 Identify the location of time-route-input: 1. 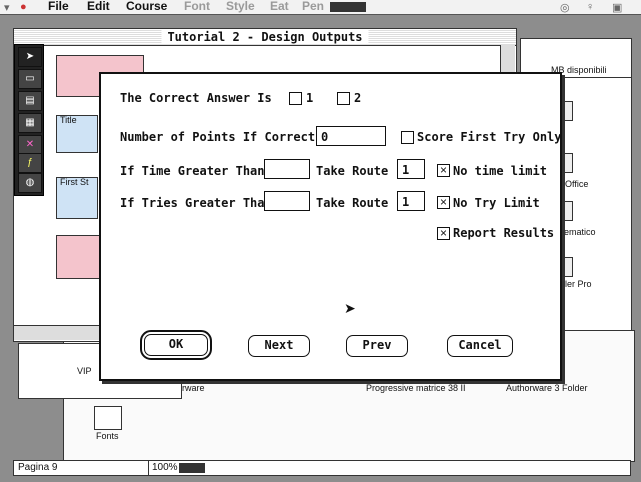
(411, 169).